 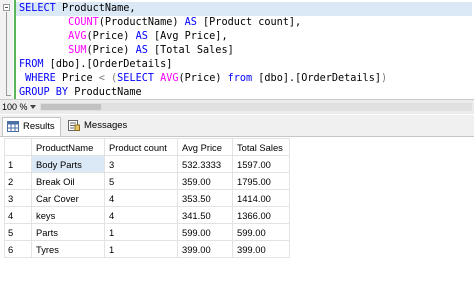 What do you see at coordinates (6, 7) in the screenshot?
I see `collapse-icon` at bounding box center [6, 7].